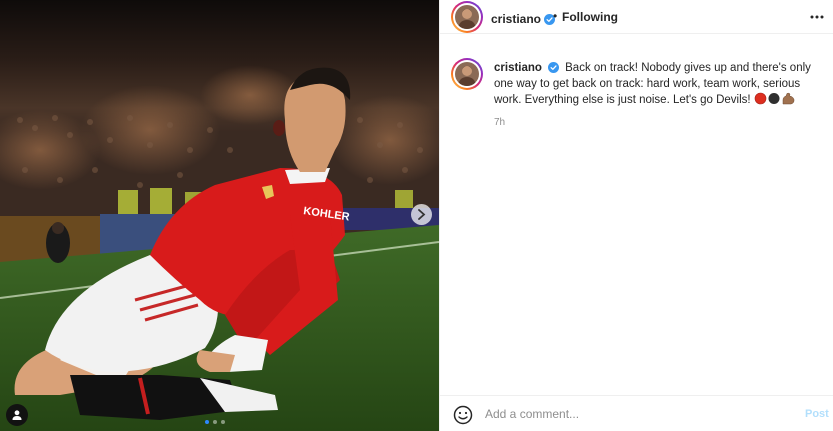 The height and width of the screenshot is (431, 833). I want to click on flexed-biceps-icon, so click(788, 98).